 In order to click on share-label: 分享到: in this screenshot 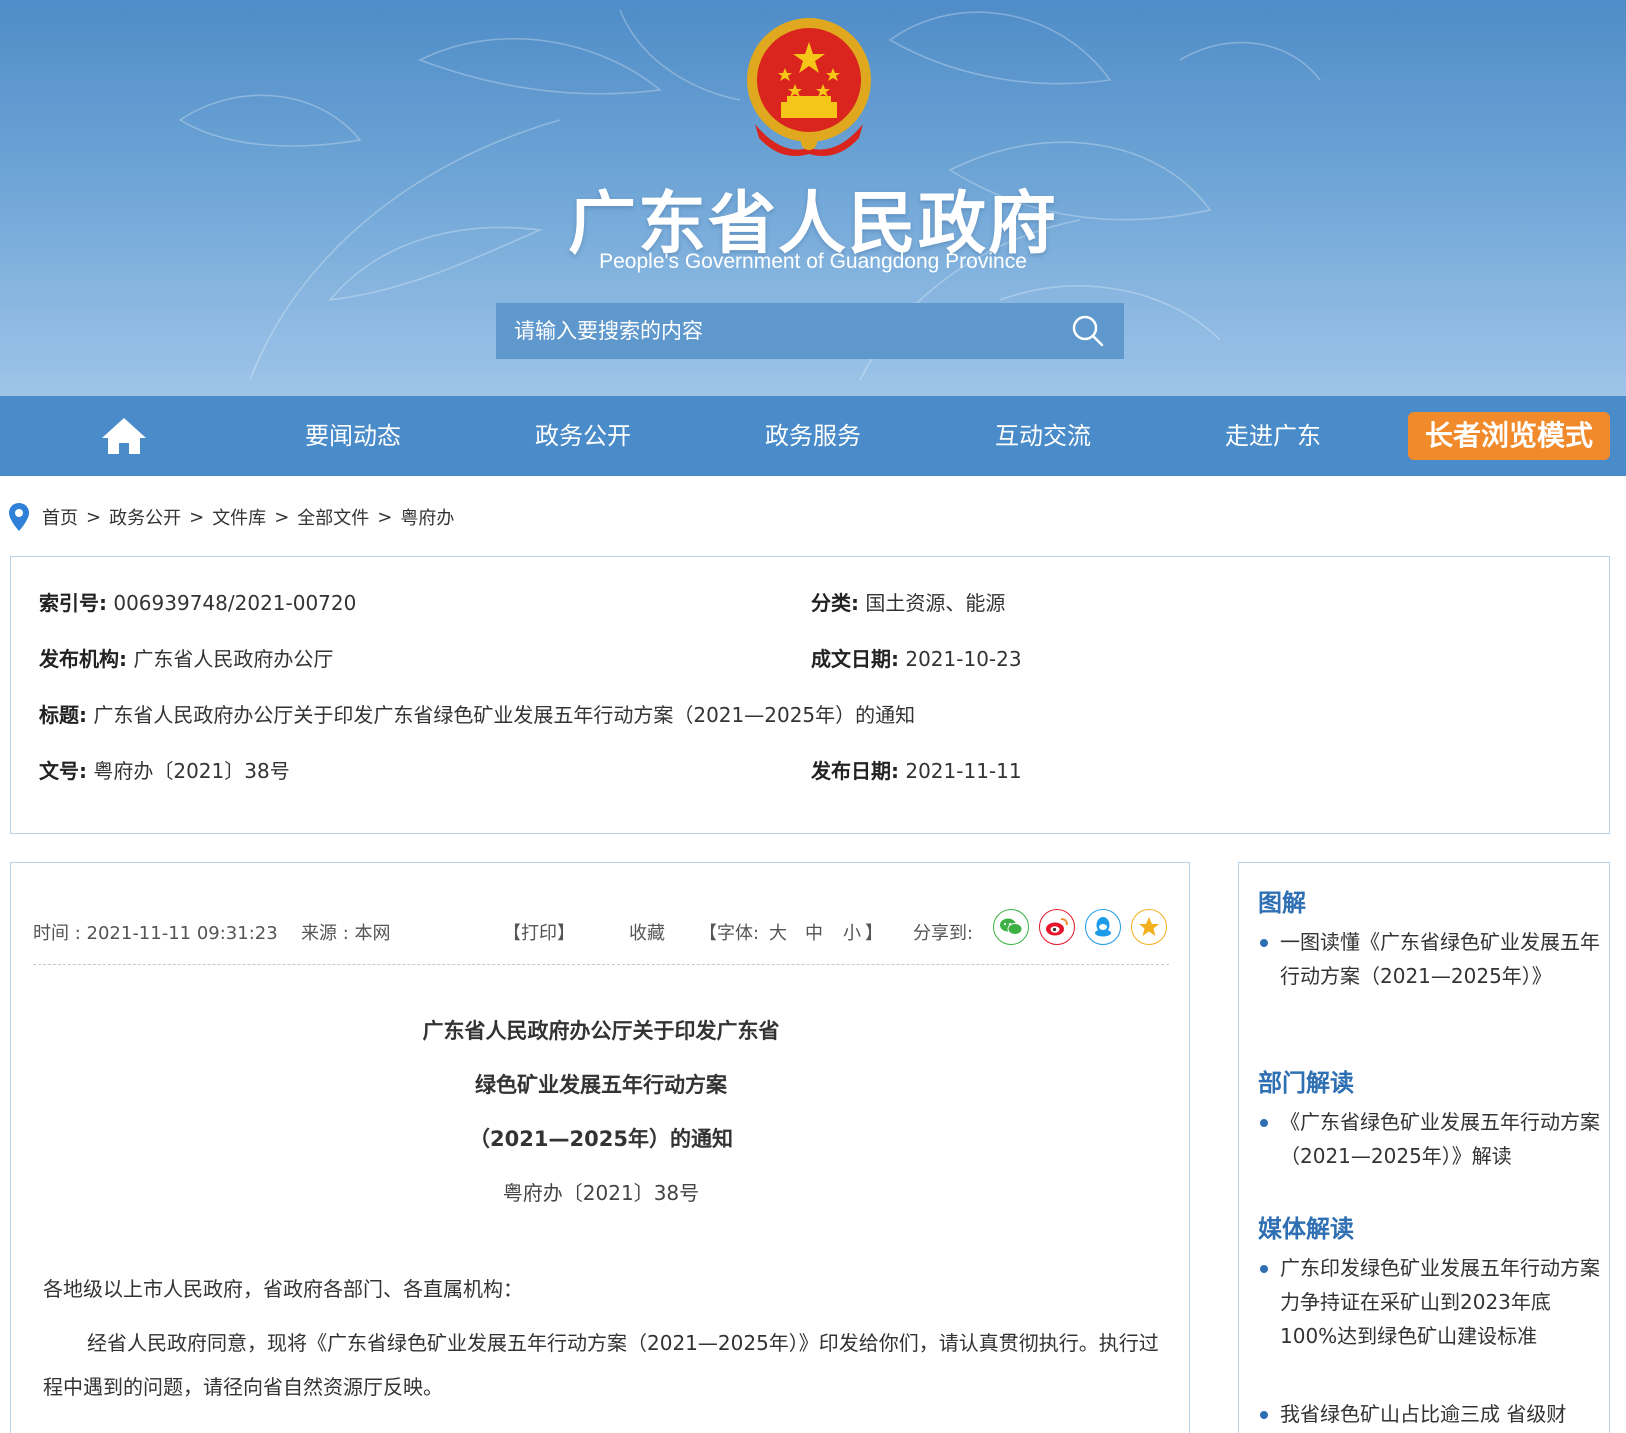, I will do `click(943, 933)`.